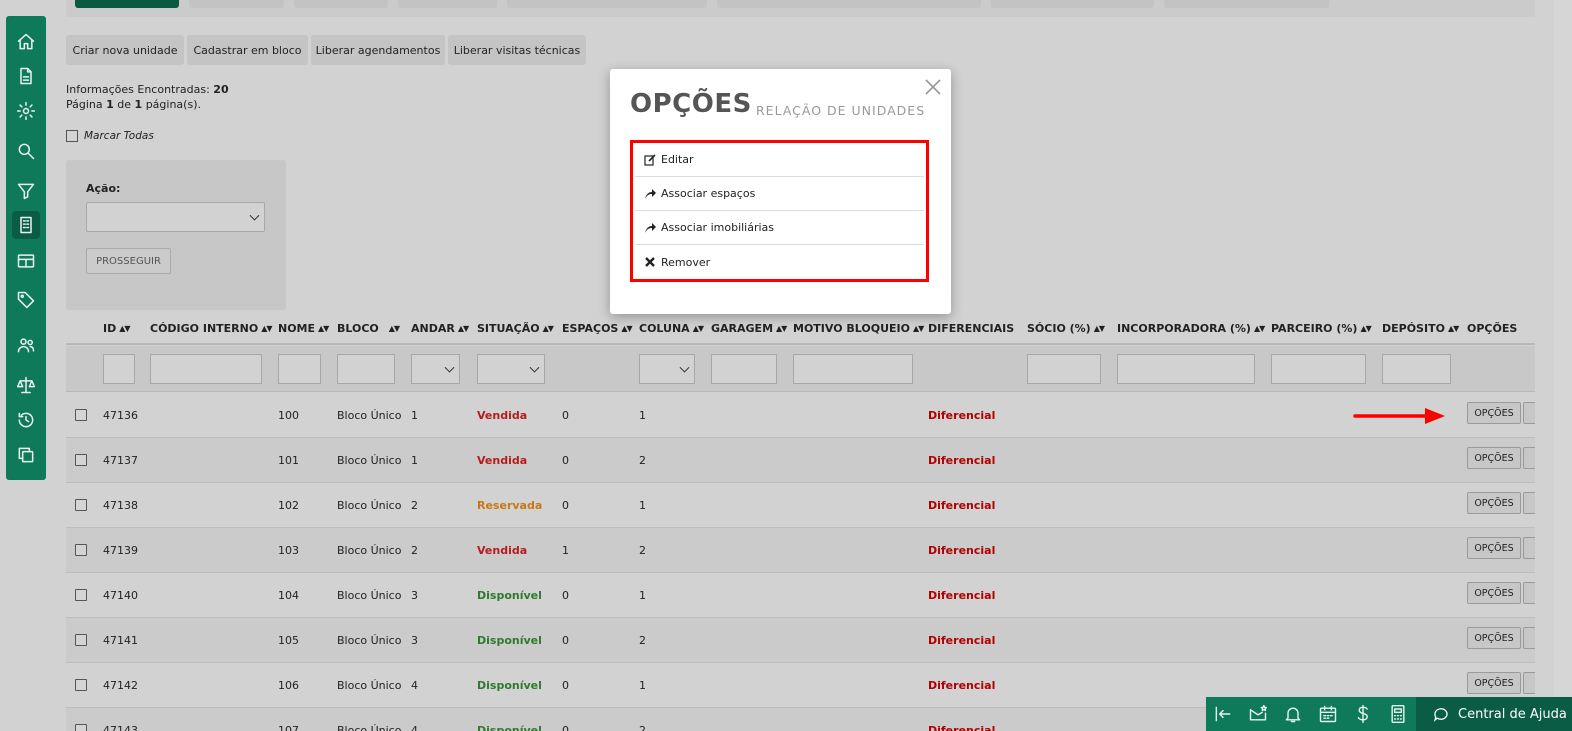 The width and height of the screenshot is (1572, 731). What do you see at coordinates (1186, 369) in the screenshot?
I see `filter-developer-pct-input` at bounding box center [1186, 369].